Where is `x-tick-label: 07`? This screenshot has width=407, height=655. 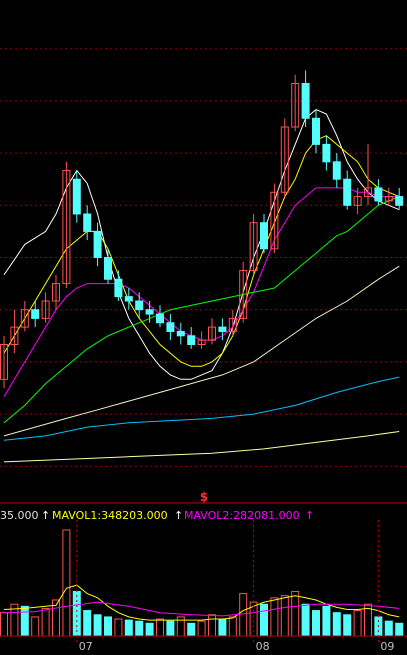 x-tick-label: 07 is located at coordinates (86, 646).